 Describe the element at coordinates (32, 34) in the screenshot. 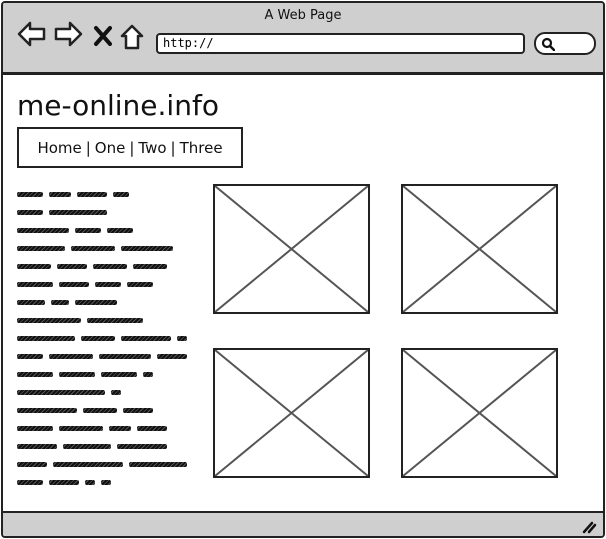

I see `back-arrow-icon` at that location.